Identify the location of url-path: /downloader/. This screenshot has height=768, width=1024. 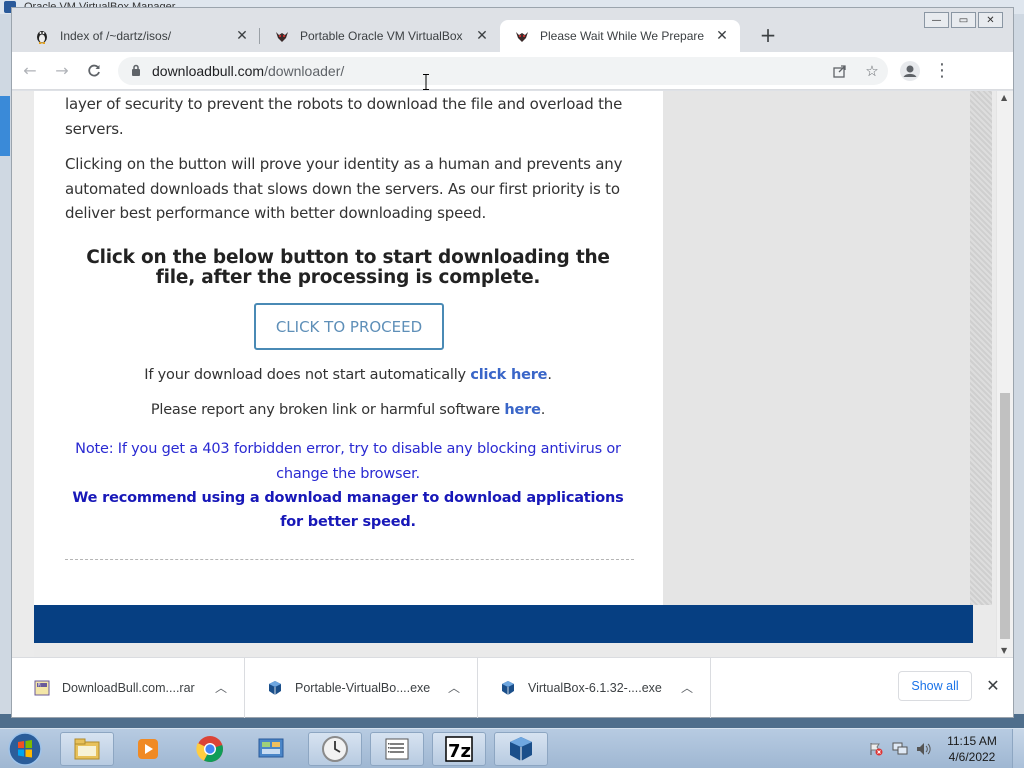
(304, 70).